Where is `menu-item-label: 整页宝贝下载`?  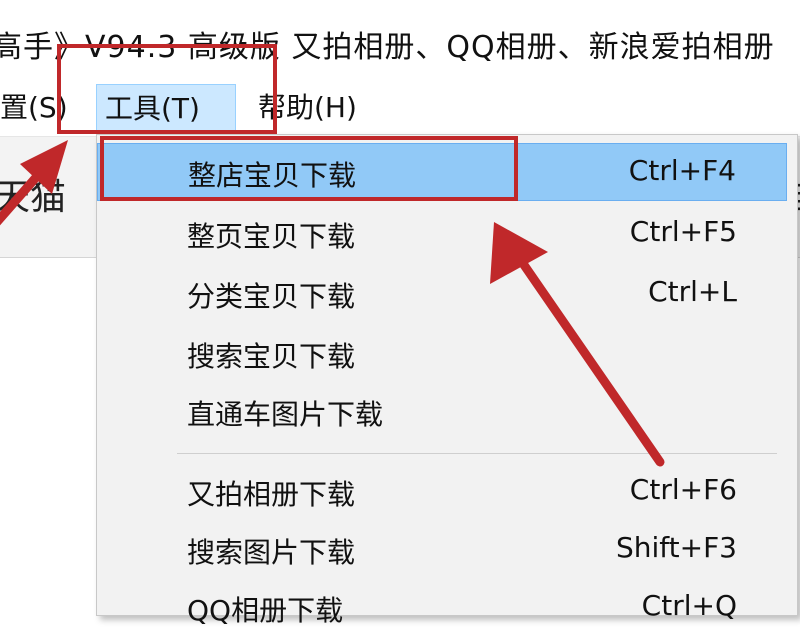
menu-item-label: 整页宝贝下载 is located at coordinates (271, 236).